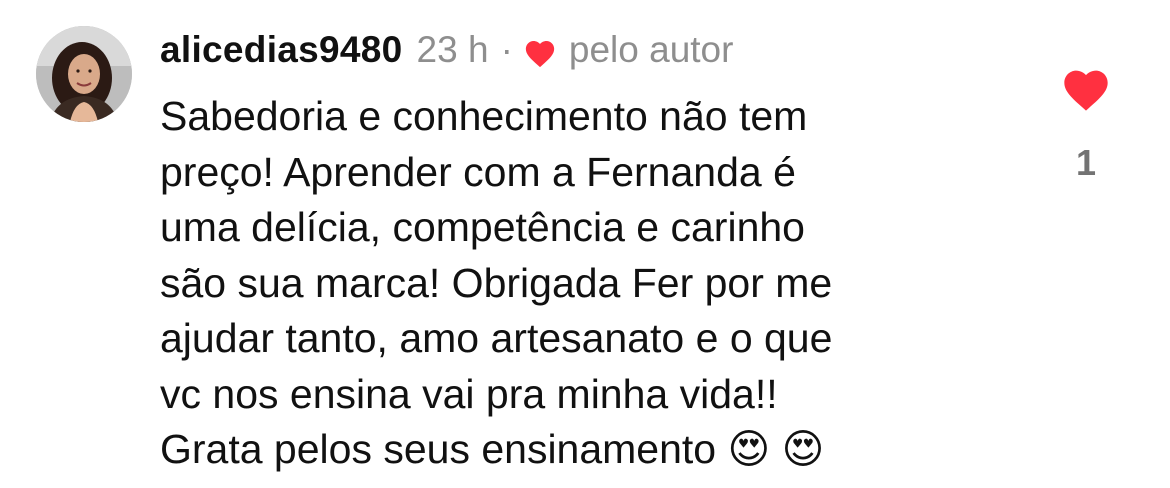 The height and width of the screenshot is (488, 1170). I want to click on like-button, so click(1086, 89).